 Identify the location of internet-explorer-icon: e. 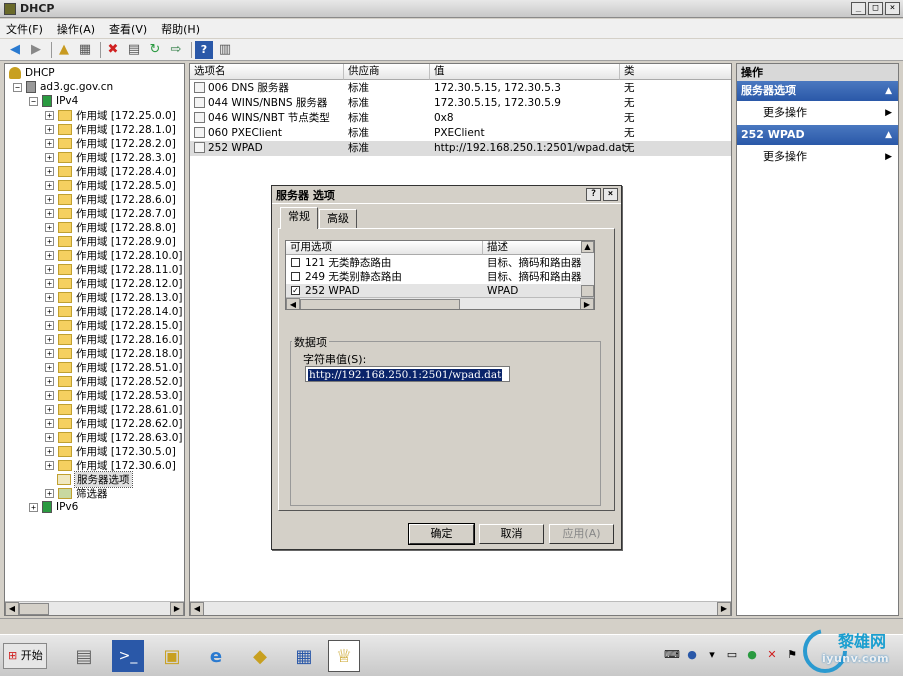
(216, 656).